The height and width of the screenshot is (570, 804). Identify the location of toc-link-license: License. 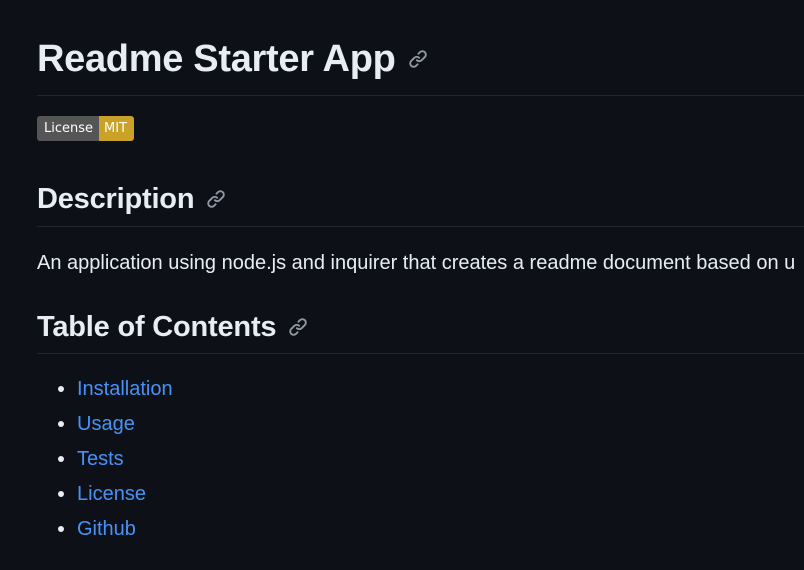
(111, 494).